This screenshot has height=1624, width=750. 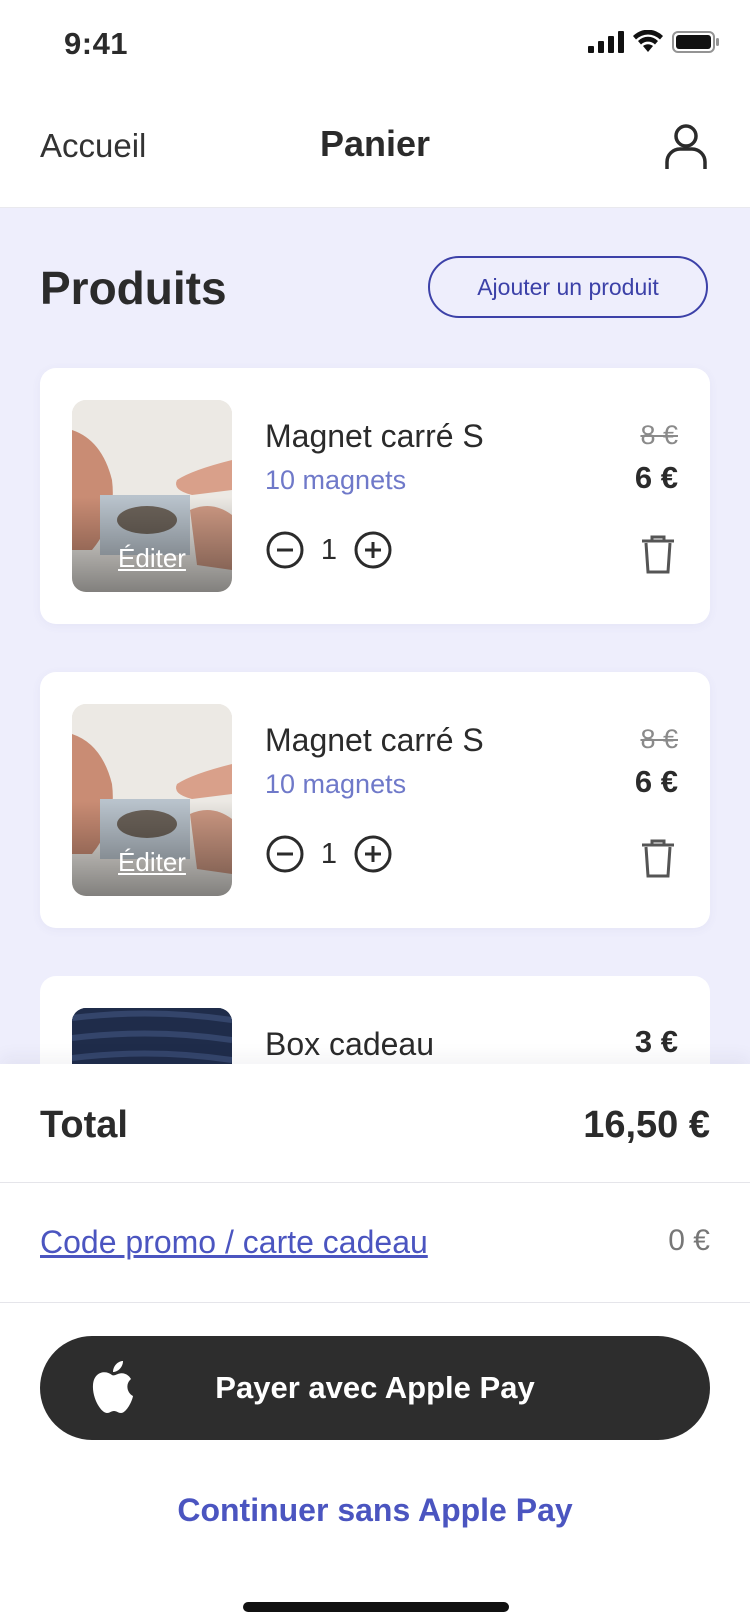 What do you see at coordinates (648, 41) in the screenshot?
I see `wifi-icon` at bounding box center [648, 41].